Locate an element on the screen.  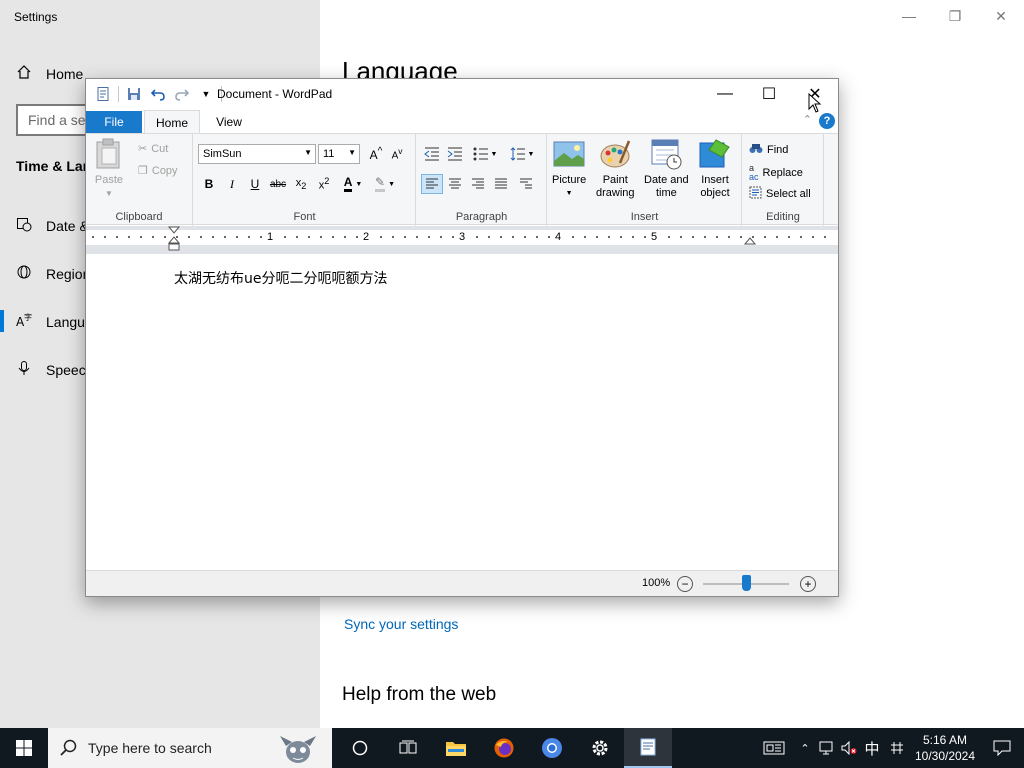
tab-home: Home is located at coordinates (172, 122).